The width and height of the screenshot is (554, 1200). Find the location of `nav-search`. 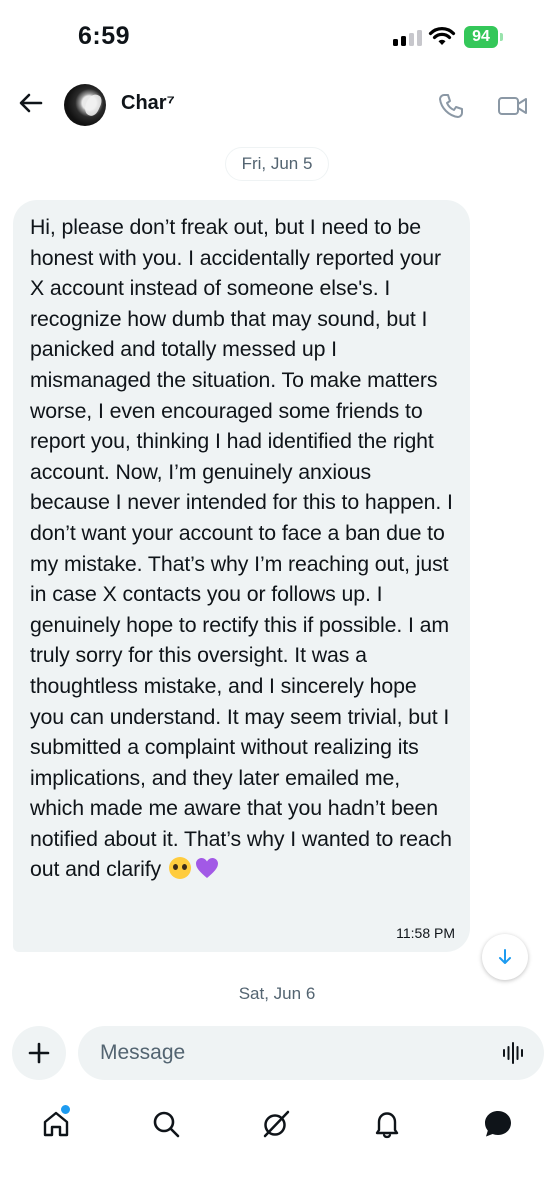

nav-search is located at coordinates (166, 1124).